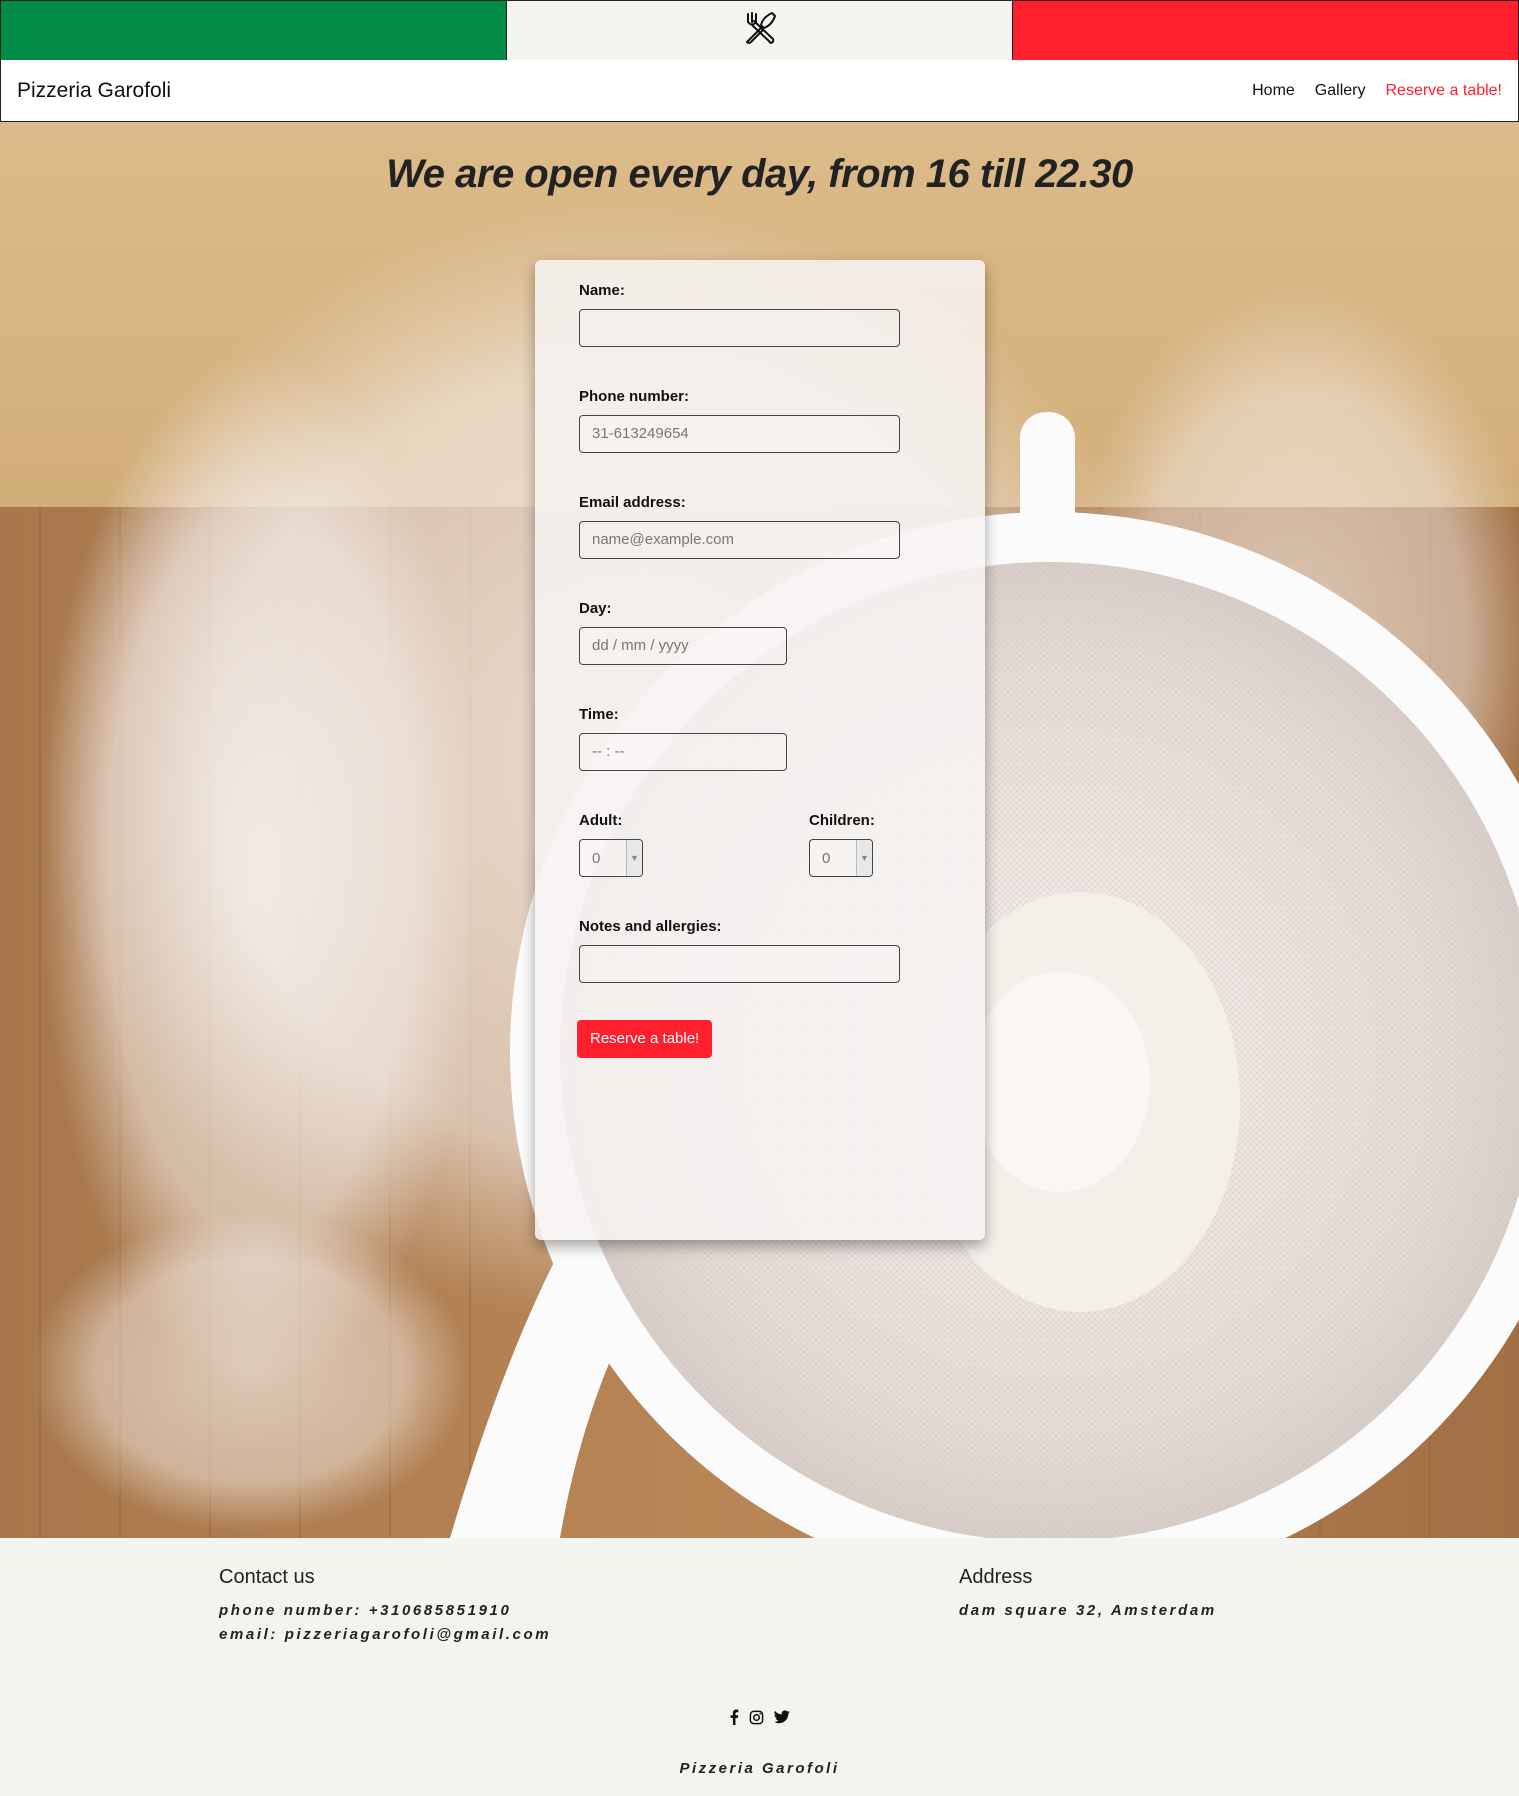  What do you see at coordinates (734, 1717) in the screenshot?
I see `facebook-icon` at bounding box center [734, 1717].